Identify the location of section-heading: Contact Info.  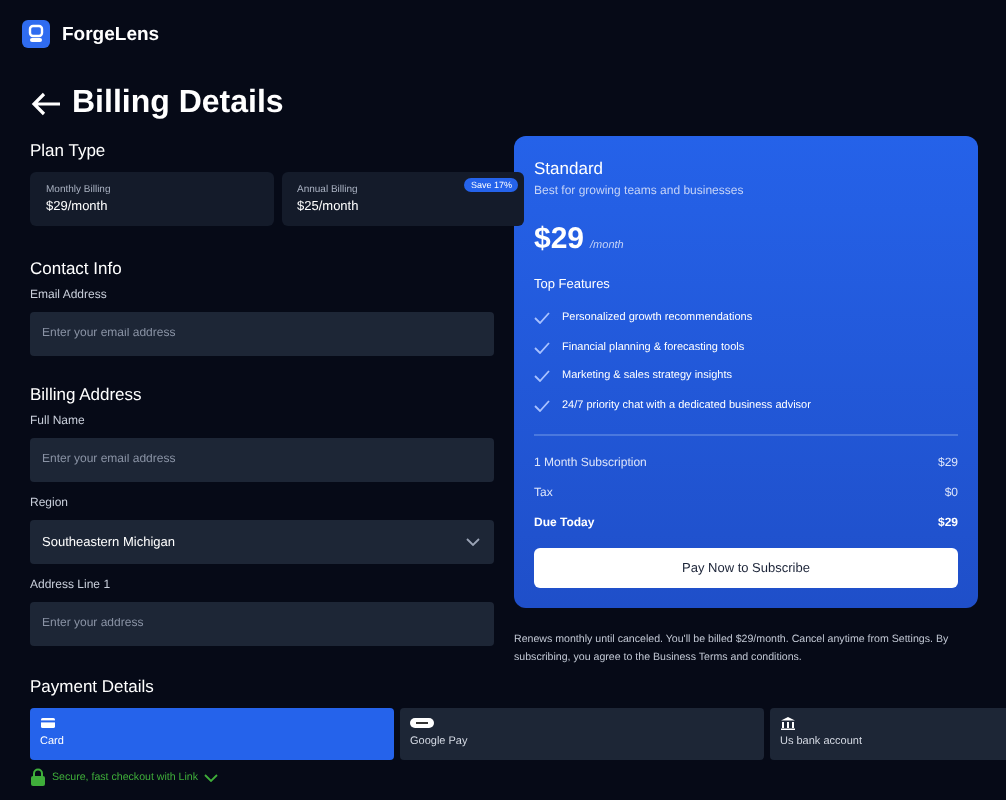
(77, 268).